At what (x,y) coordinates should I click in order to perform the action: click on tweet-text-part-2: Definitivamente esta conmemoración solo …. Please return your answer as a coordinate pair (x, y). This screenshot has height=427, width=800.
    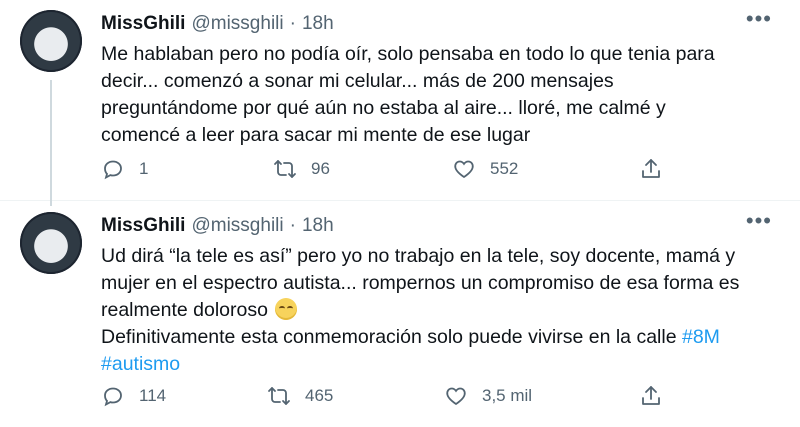
    Looking at the image, I should click on (389, 337).